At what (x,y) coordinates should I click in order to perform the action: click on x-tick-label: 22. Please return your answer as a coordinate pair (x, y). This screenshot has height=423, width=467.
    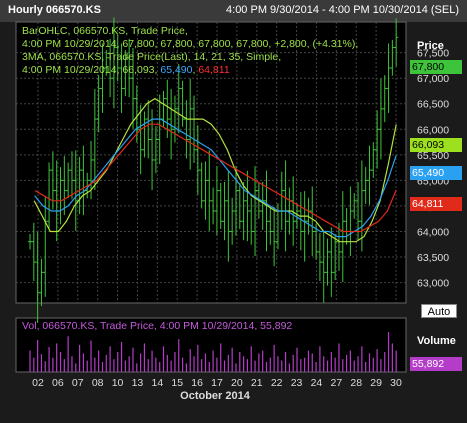
    Looking at the image, I should click on (277, 383).